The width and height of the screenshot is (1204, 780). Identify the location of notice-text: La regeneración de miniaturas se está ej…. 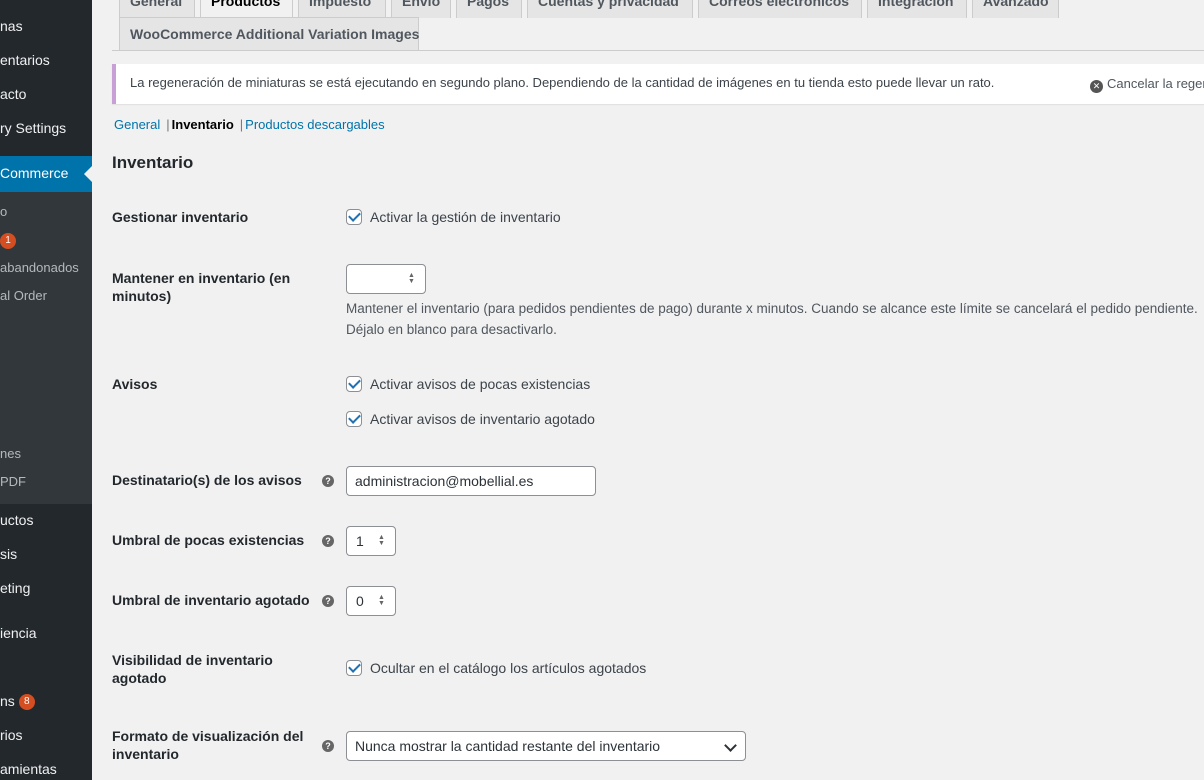
(562, 82).